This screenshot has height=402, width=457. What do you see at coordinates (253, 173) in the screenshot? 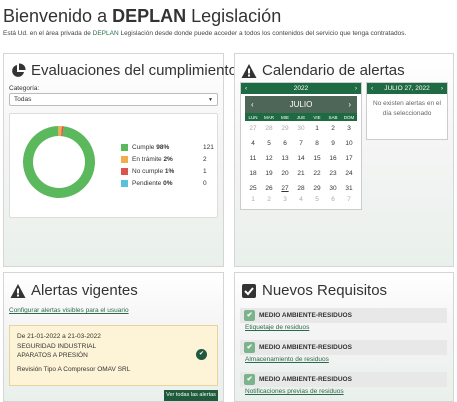
I see `calendar-day: 18` at bounding box center [253, 173].